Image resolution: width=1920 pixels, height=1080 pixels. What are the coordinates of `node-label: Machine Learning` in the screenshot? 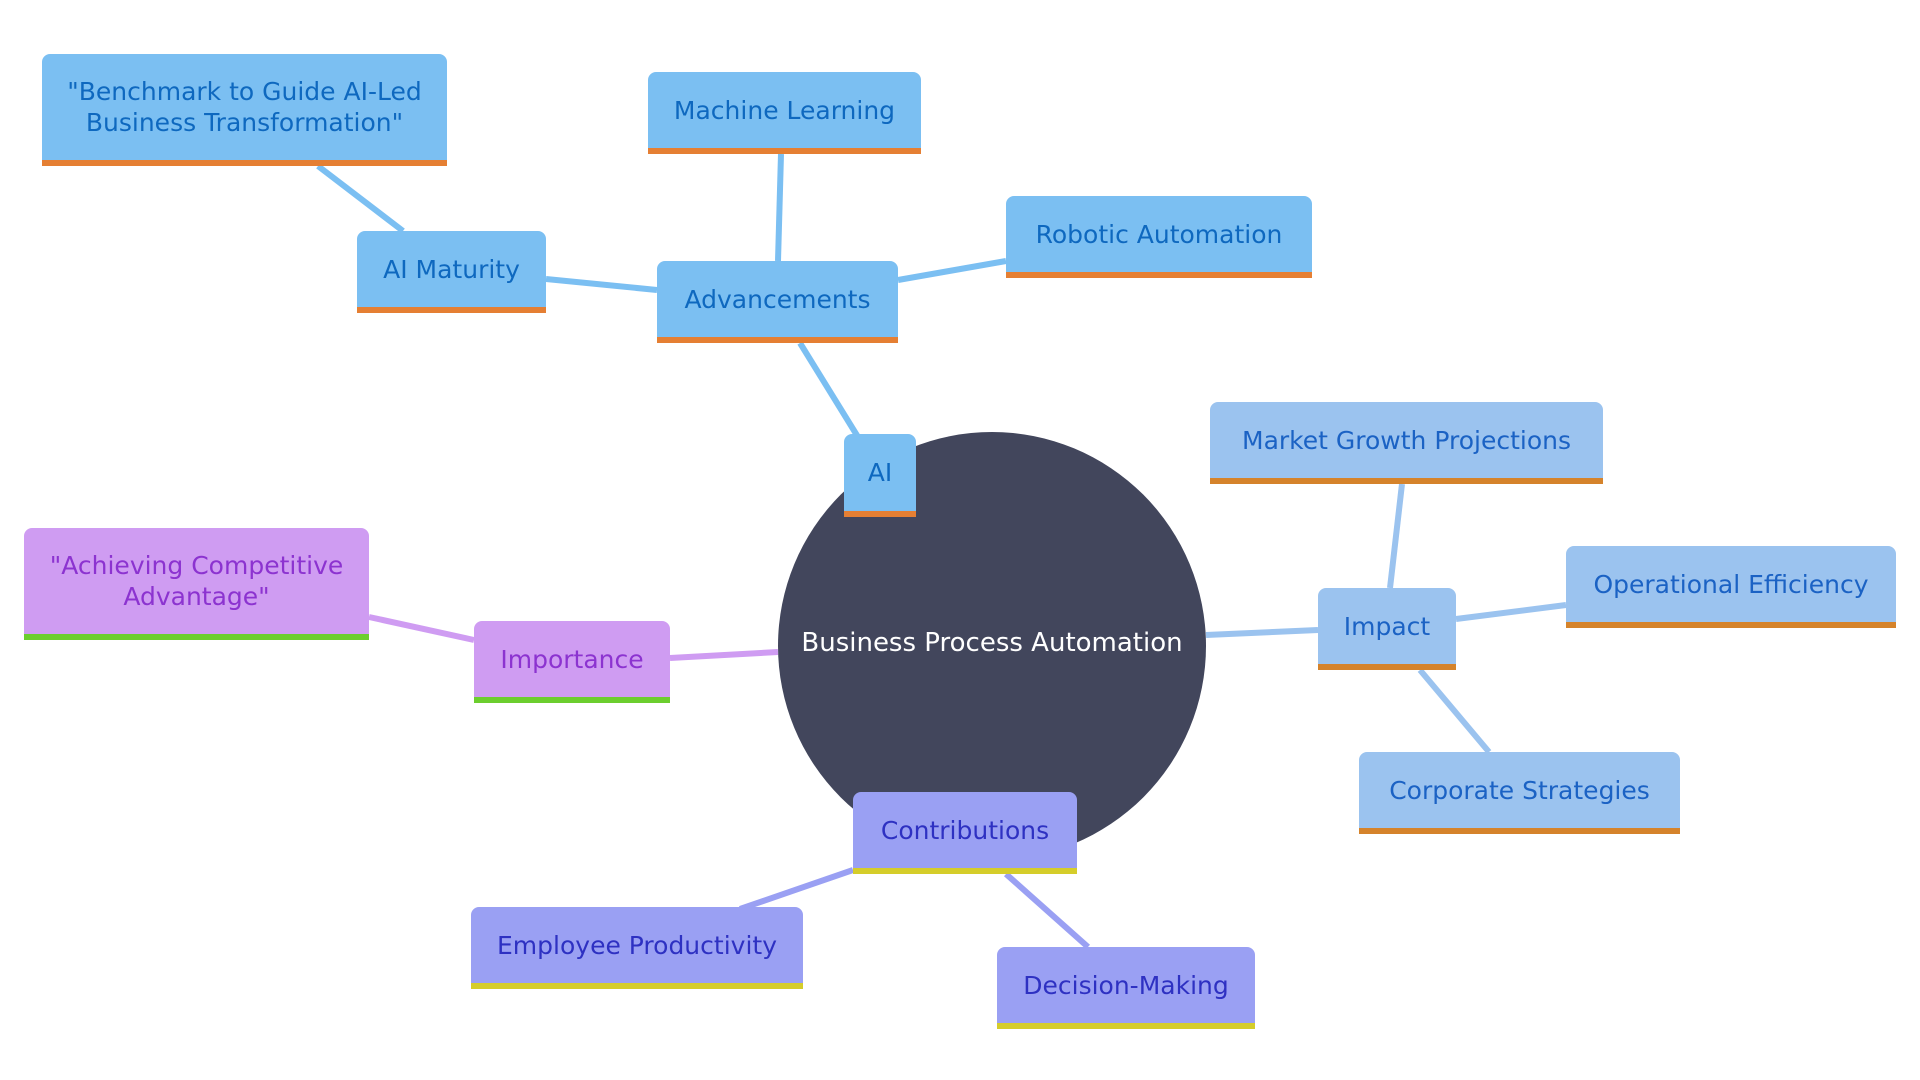 It's located at (784, 110).